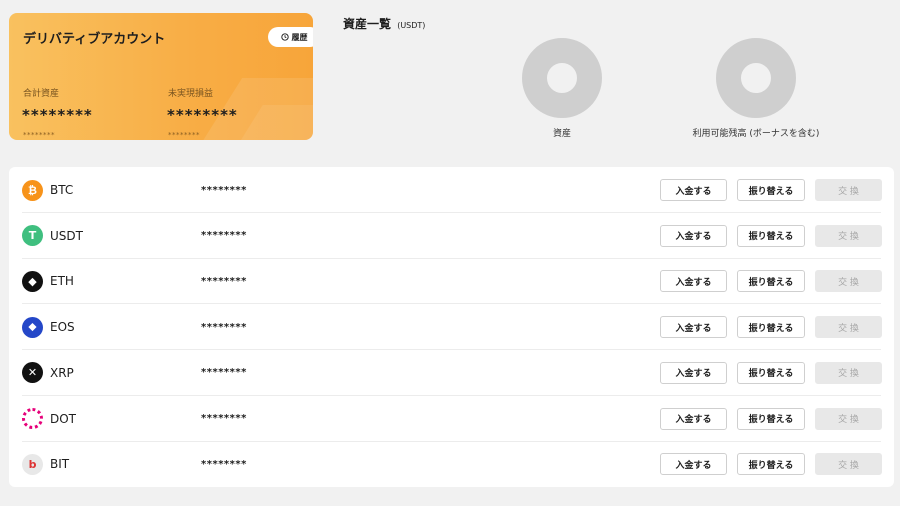 Image resolution: width=900 pixels, height=506 pixels. What do you see at coordinates (32, 327) in the screenshot?
I see `eos-icon: ⬥` at bounding box center [32, 327].